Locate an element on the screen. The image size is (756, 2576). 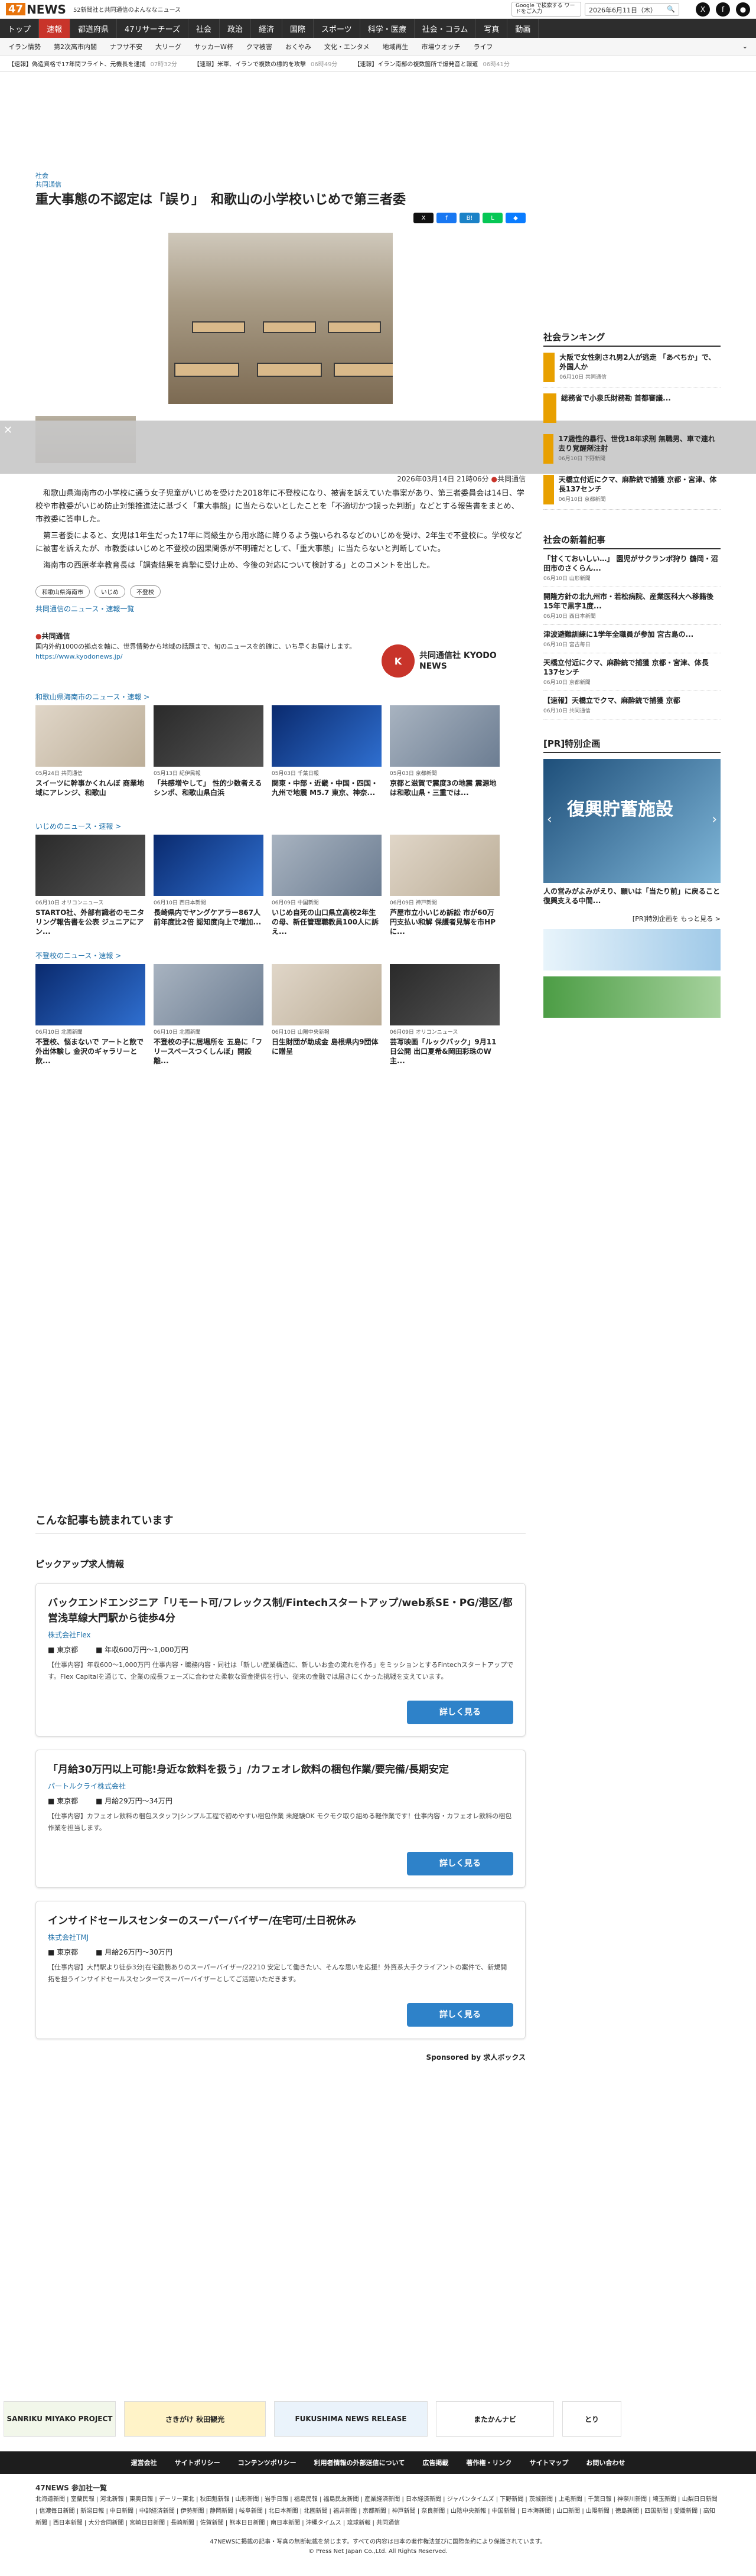
subnav-item: ナフサ不安 is located at coordinates (126, 46).